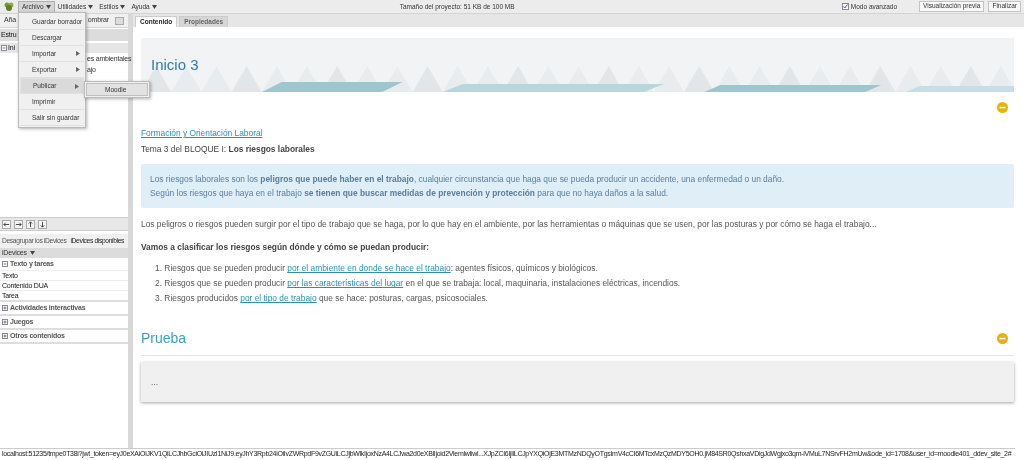 Image resolution: width=1024 pixels, height=460 pixels. I want to click on arrow-down-icon, so click(42, 224).